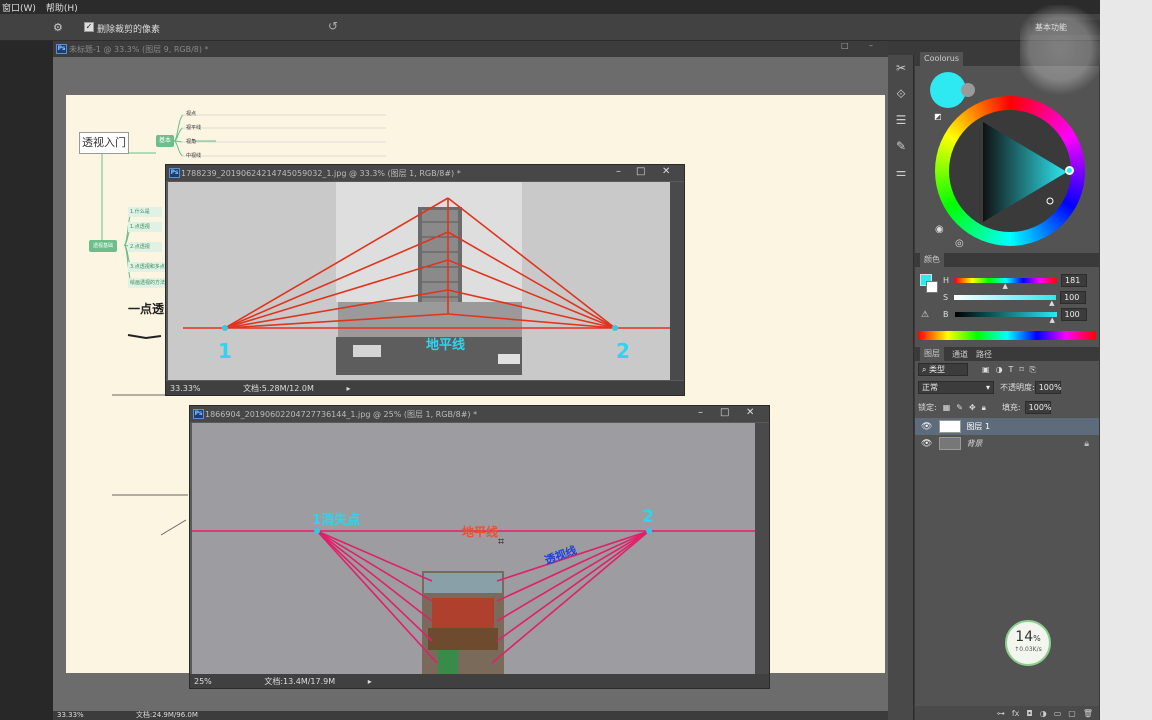 The width and height of the screenshot is (1152, 720). What do you see at coordinates (677, 281) in the screenshot?
I see `window-1-scrollbar` at bounding box center [677, 281].